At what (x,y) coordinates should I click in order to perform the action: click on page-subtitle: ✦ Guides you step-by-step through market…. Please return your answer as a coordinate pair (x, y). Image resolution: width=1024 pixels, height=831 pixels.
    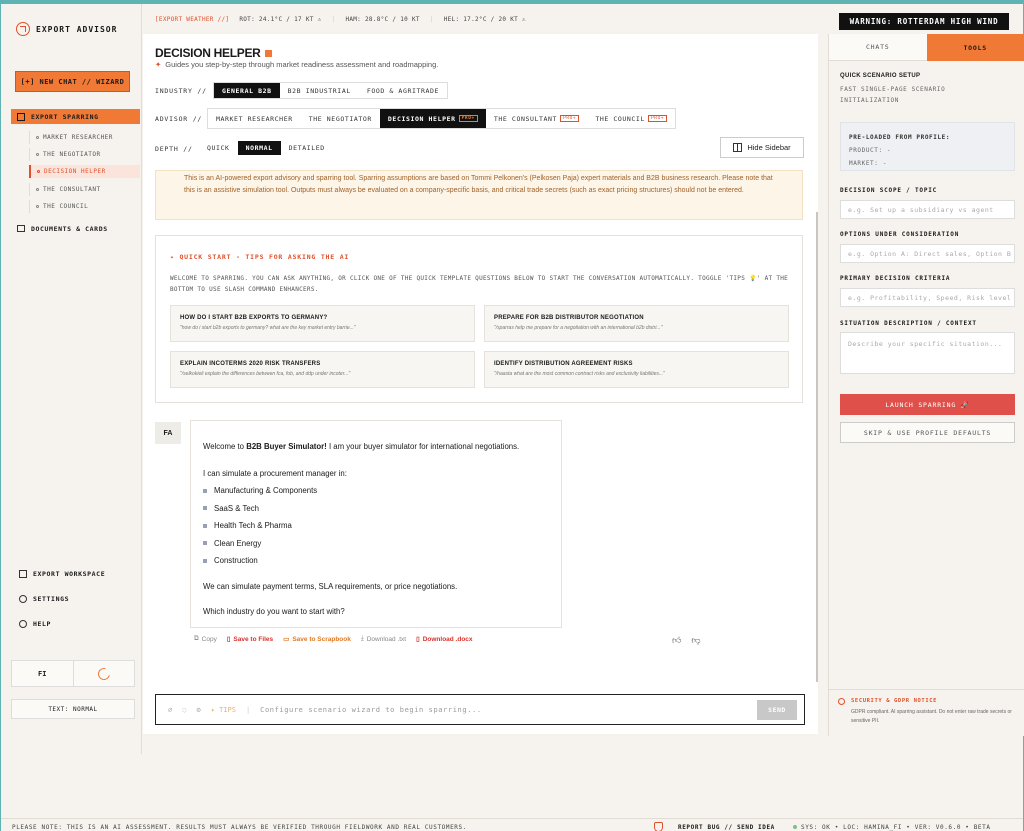
    Looking at the image, I should click on (297, 64).